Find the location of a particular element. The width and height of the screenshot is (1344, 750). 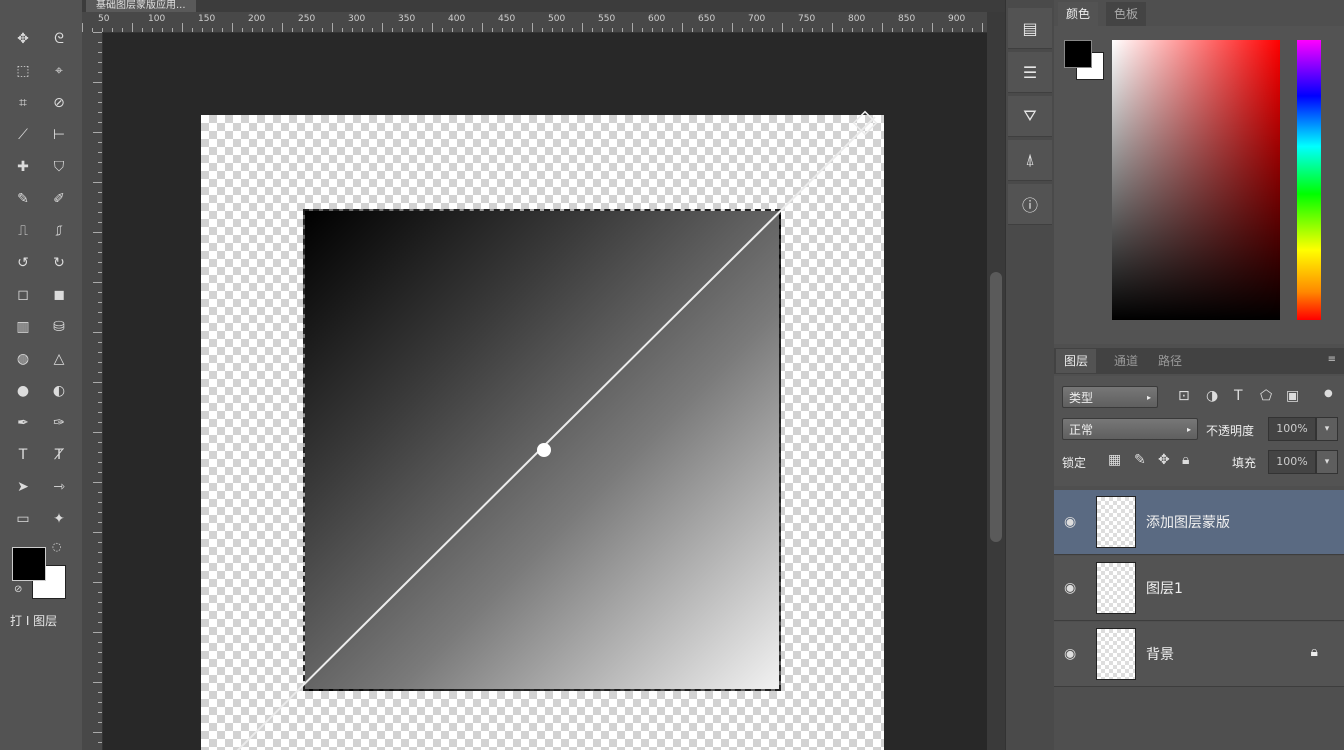

filter-smart-object-icon: ▣ is located at coordinates (1292, 396).